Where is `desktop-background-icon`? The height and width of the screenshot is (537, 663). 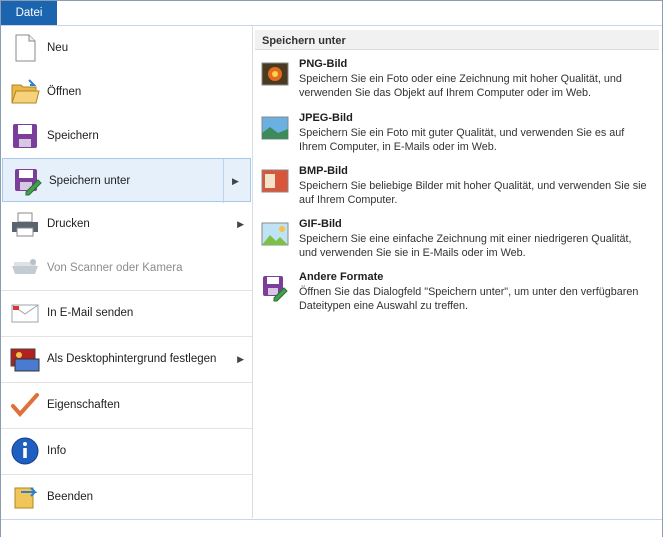 desktop-background-icon is located at coordinates (25, 359).